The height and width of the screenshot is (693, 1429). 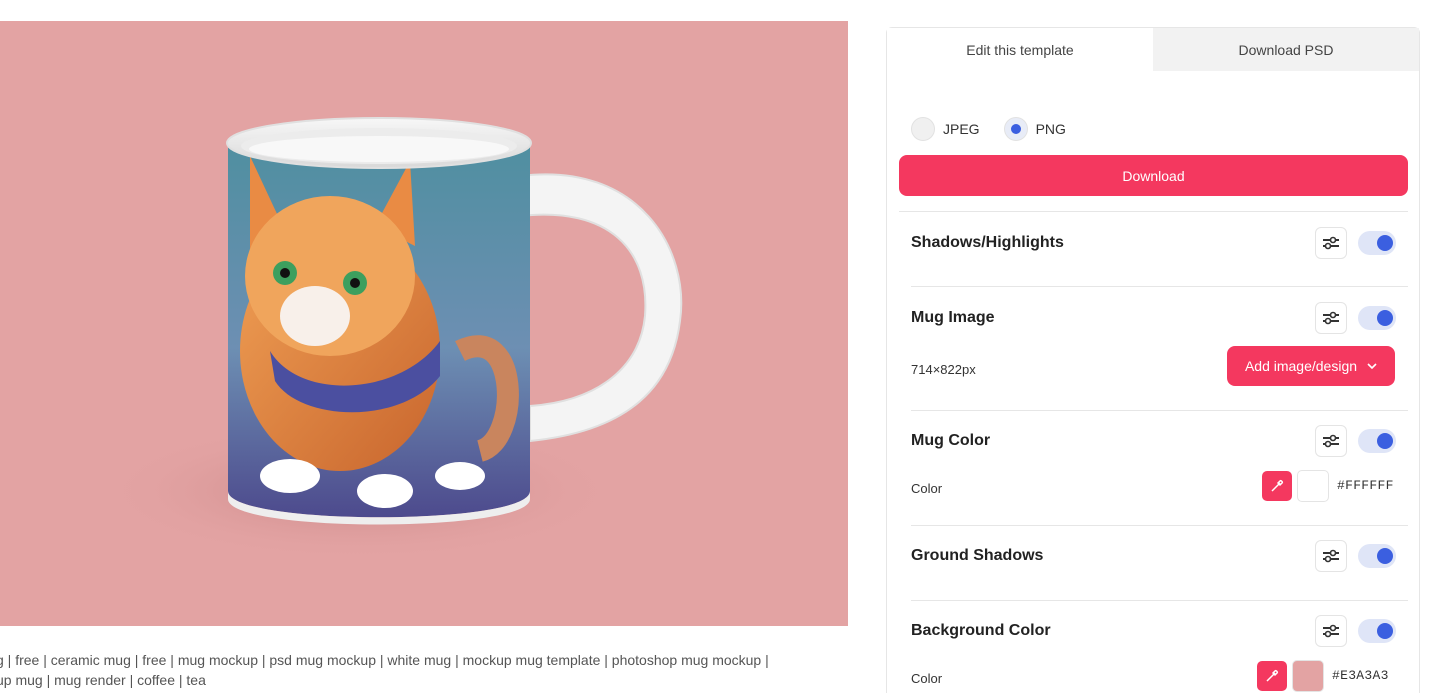 What do you see at coordinates (953, 317) in the screenshot?
I see `mug-image-title: Mug Image` at bounding box center [953, 317].